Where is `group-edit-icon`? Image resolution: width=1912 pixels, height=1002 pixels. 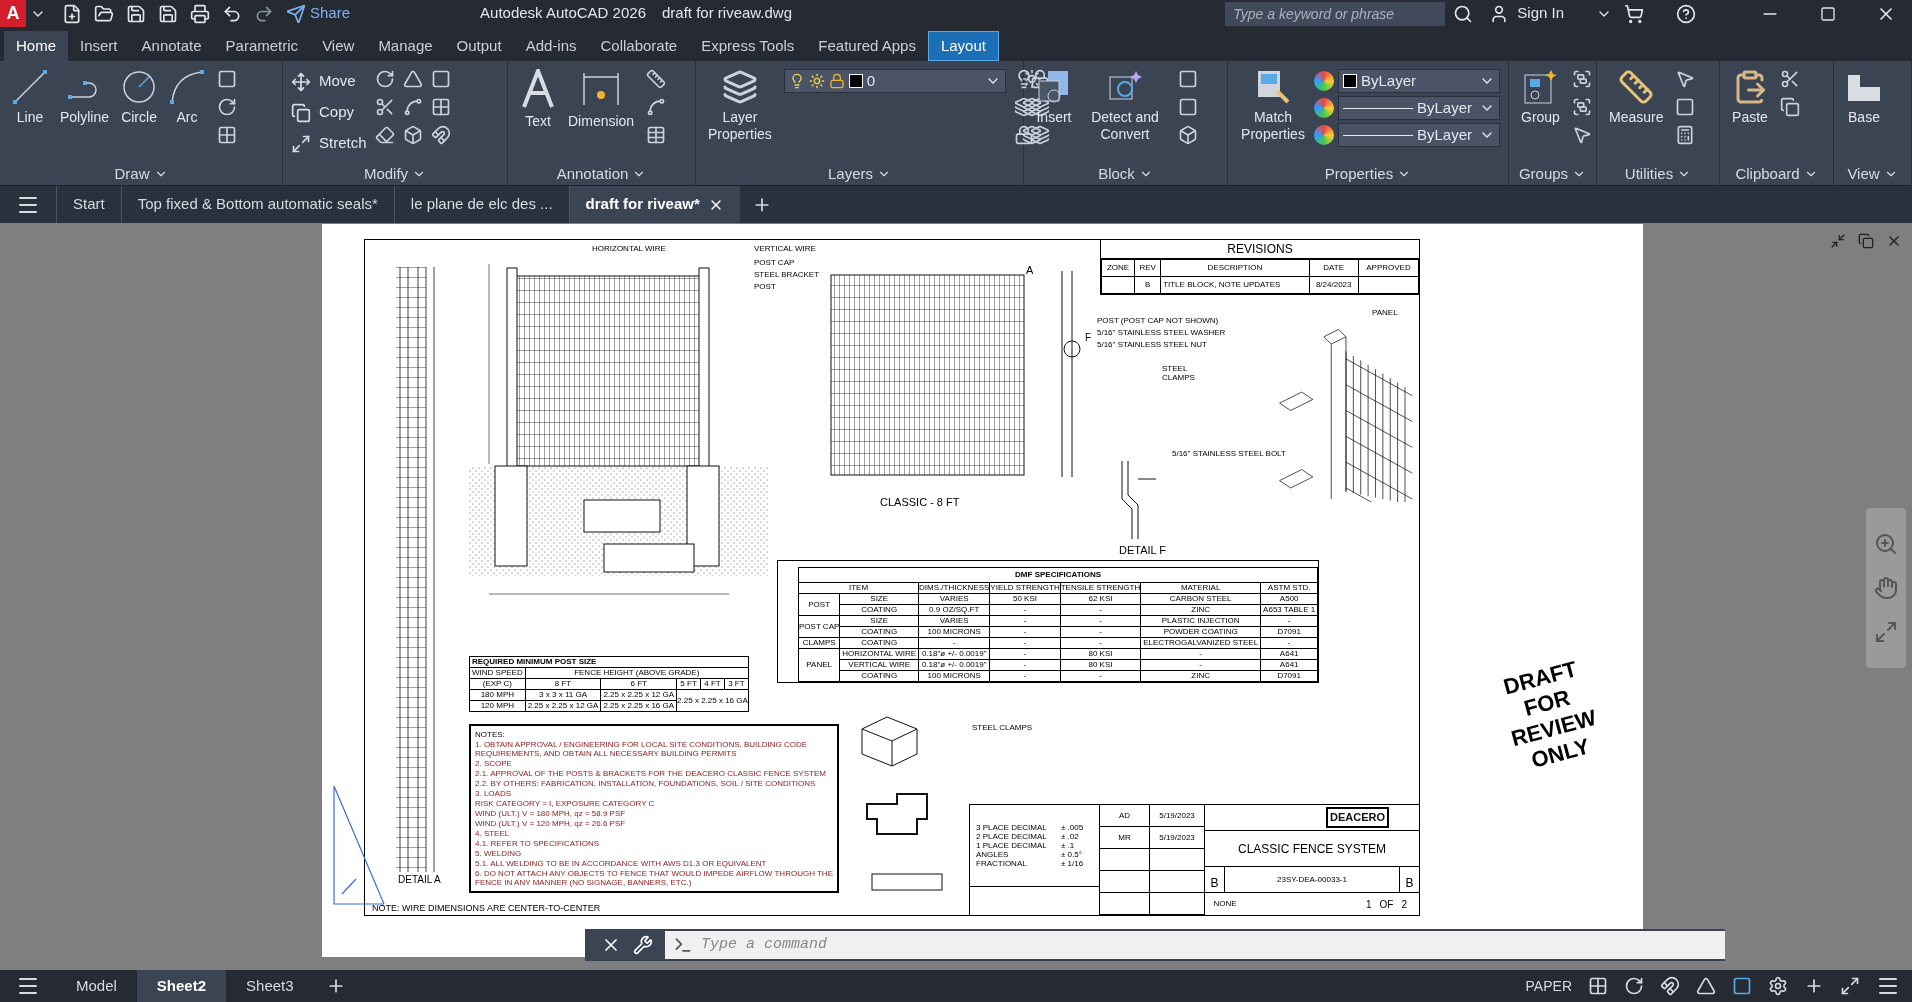 group-edit-icon is located at coordinates (1581, 107).